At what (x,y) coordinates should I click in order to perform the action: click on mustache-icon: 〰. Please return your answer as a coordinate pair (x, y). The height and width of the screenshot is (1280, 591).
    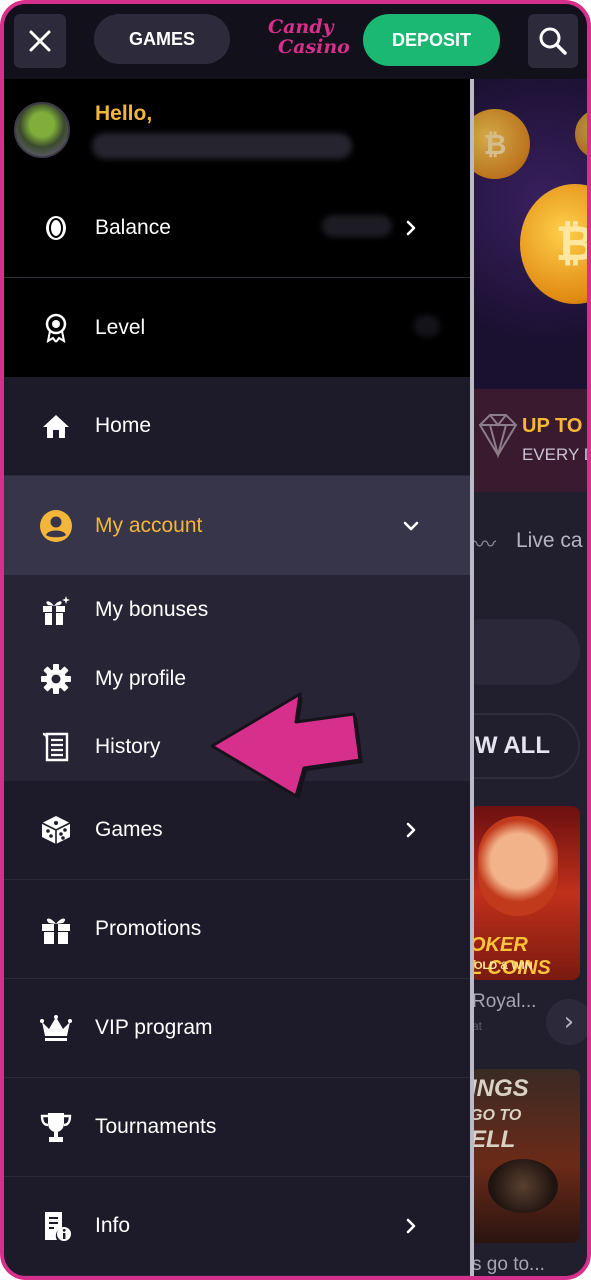
    Looking at the image, I should click on (485, 544).